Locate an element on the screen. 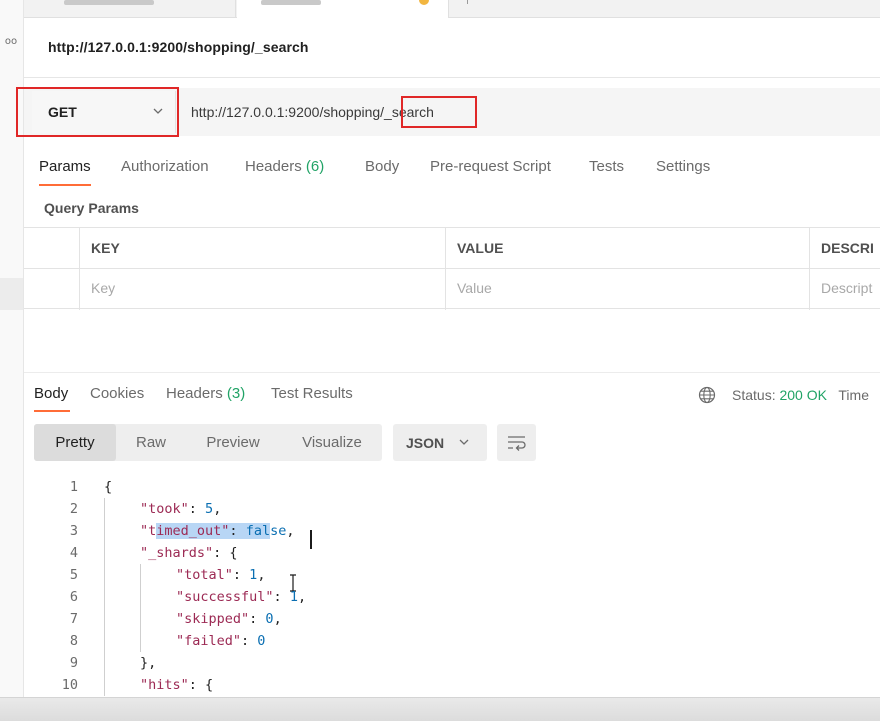  annotation-box-method is located at coordinates (97, 112).